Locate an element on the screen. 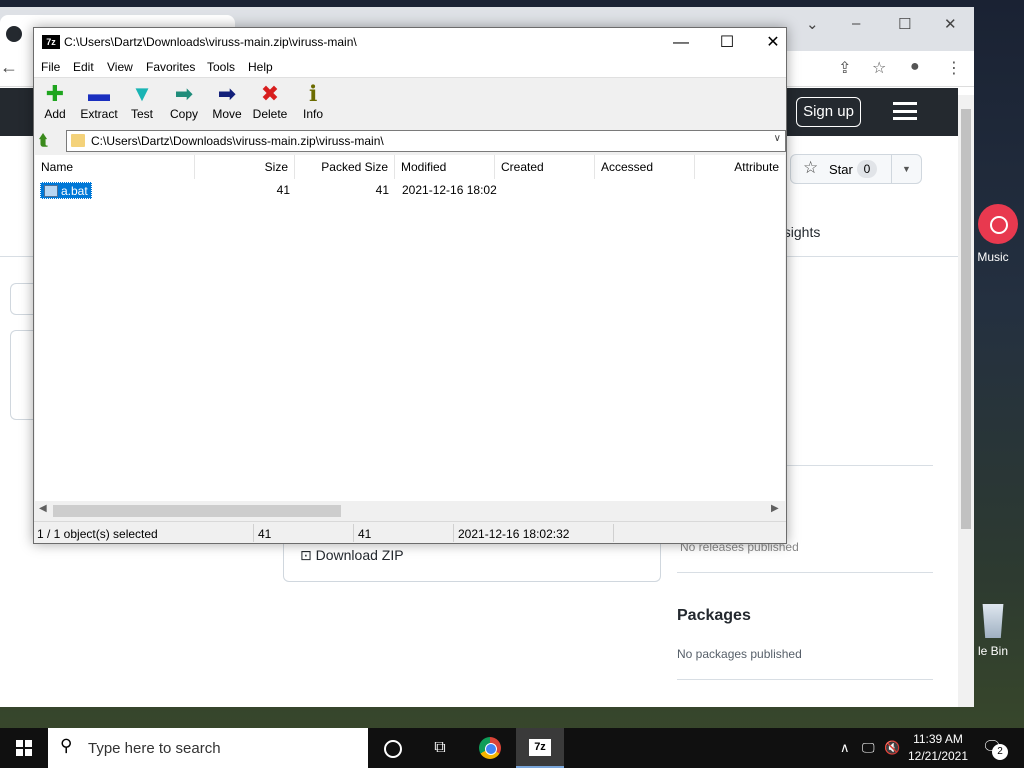 Image resolution: width=1024 pixels, height=768 pixels. star-button: ☆ Star 0 ▼ is located at coordinates (856, 169).